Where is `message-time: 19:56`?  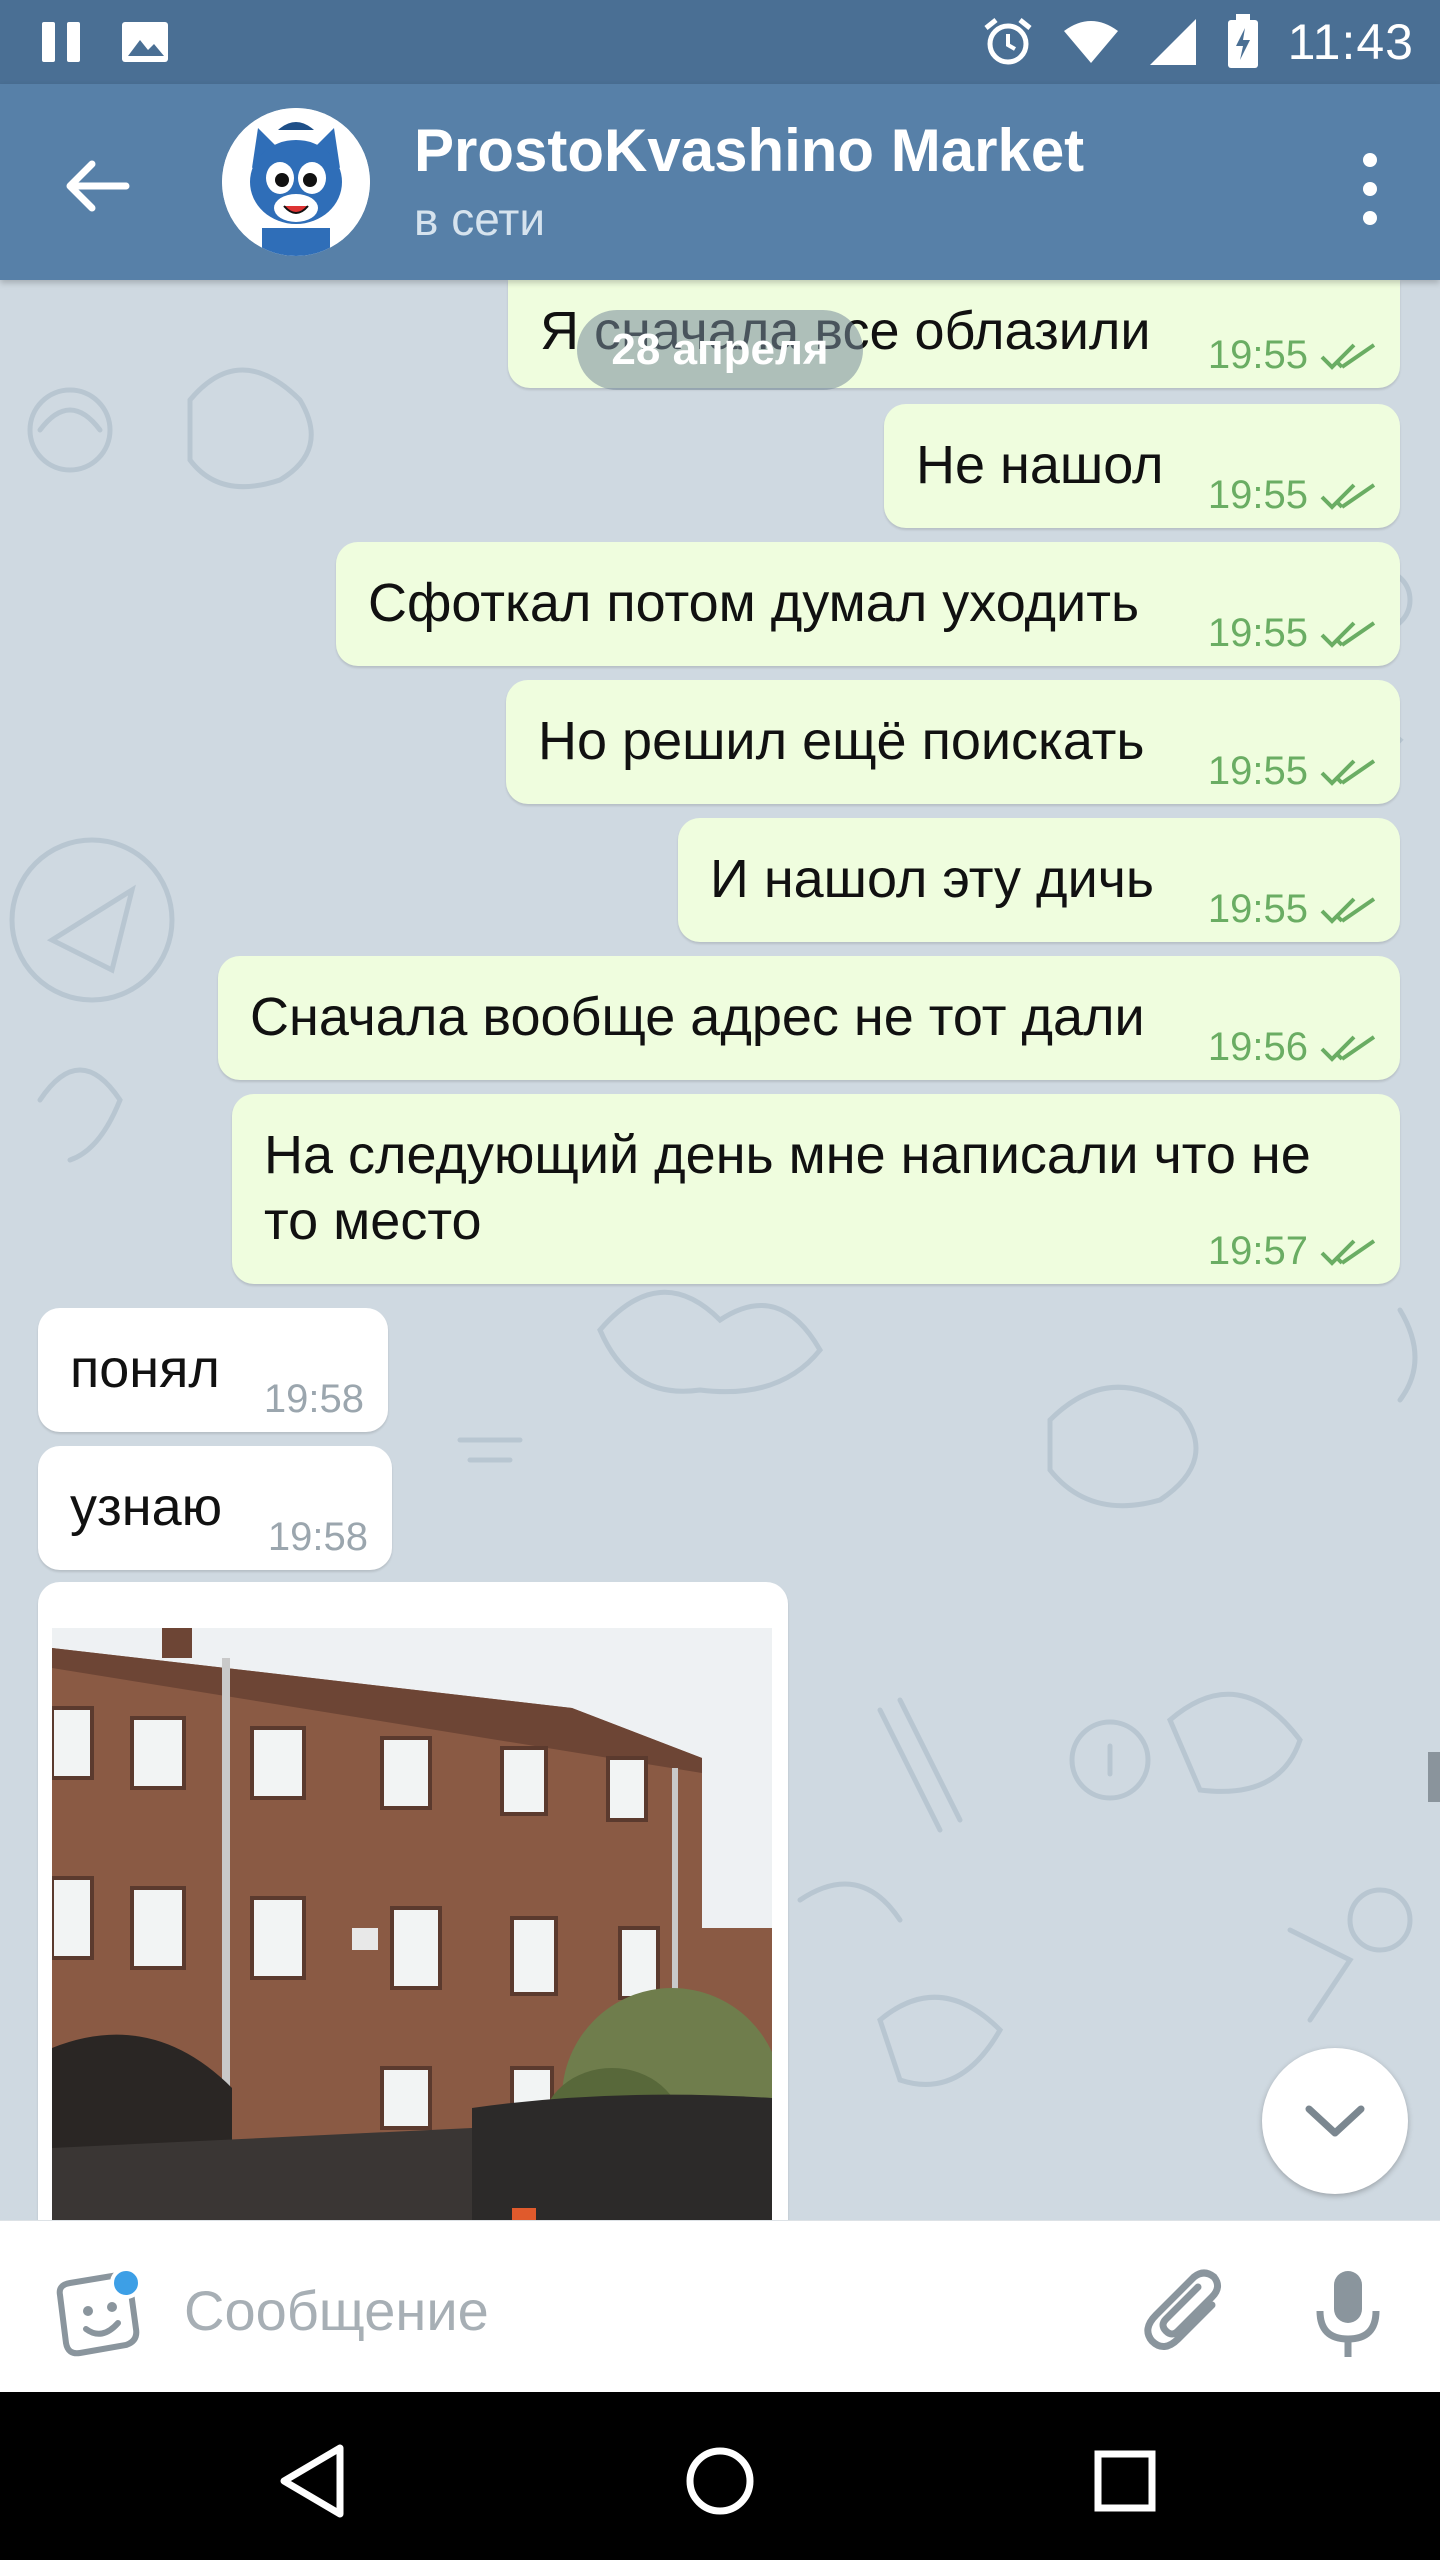 message-time: 19:56 is located at coordinates (1257, 1047).